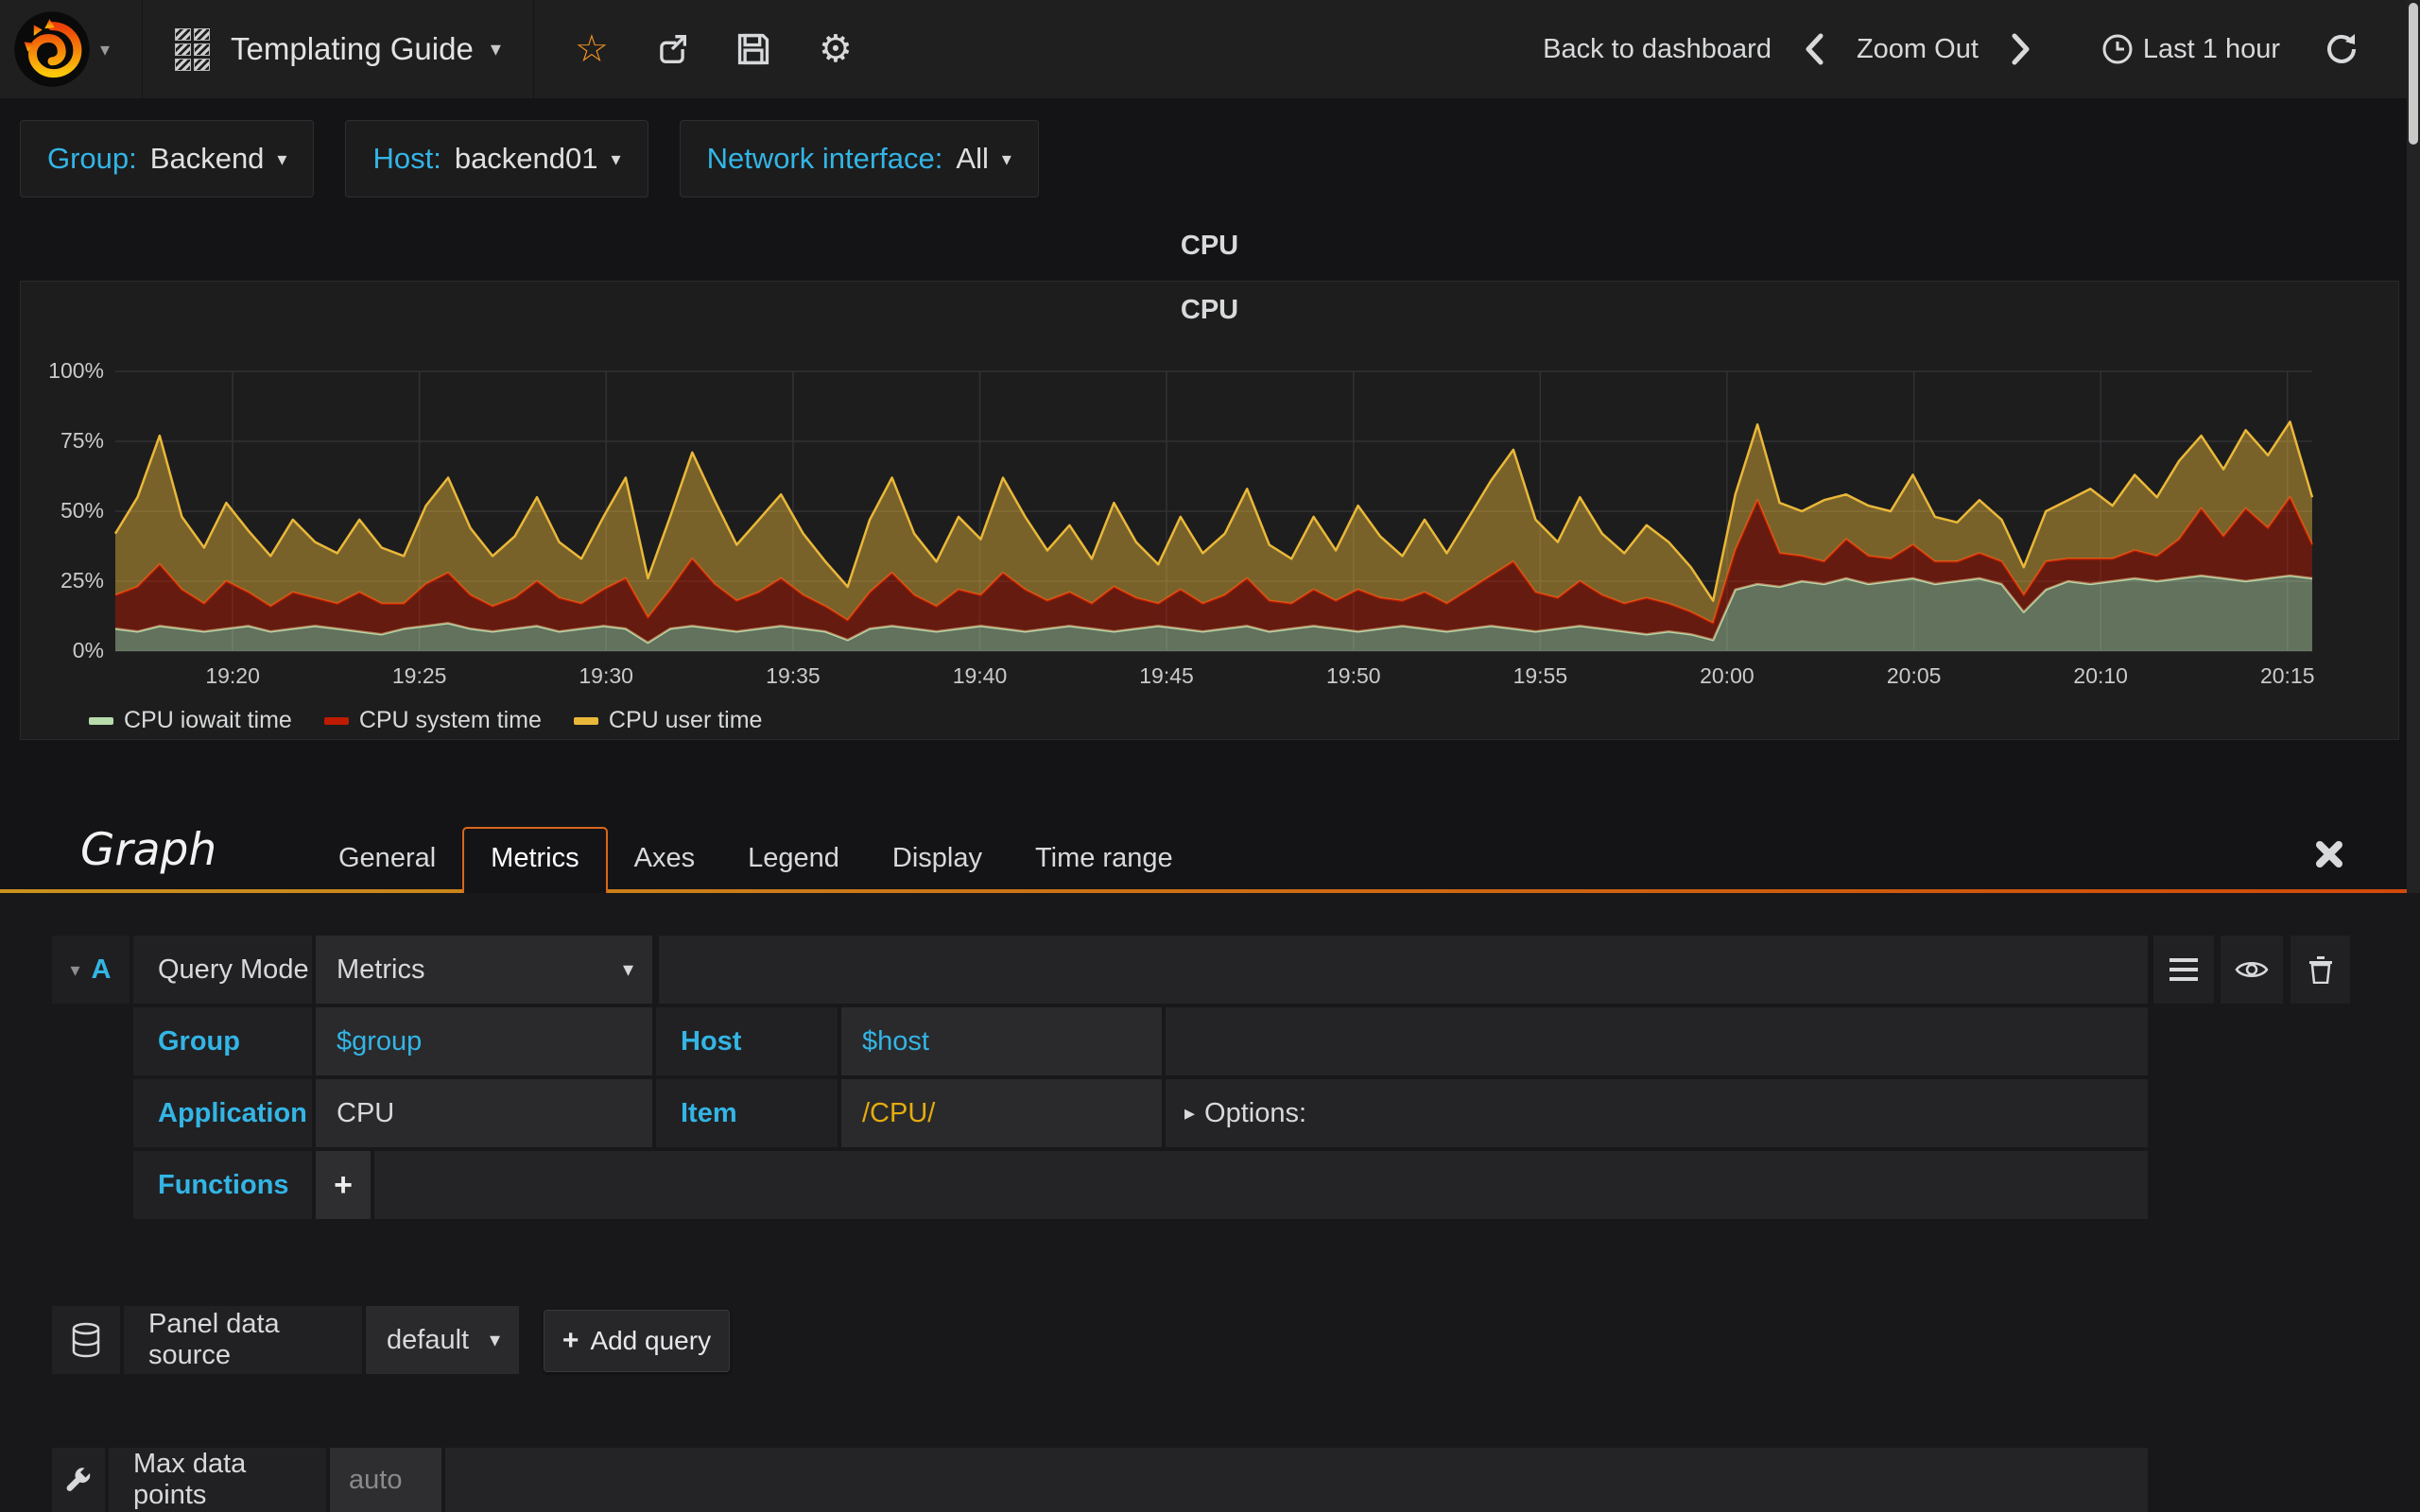 Image resolution: width=2420 pixels, height=1512 pixels. Describe the element at coordinates (673, 49) in the screenshot. I see `share-icon` at that location.